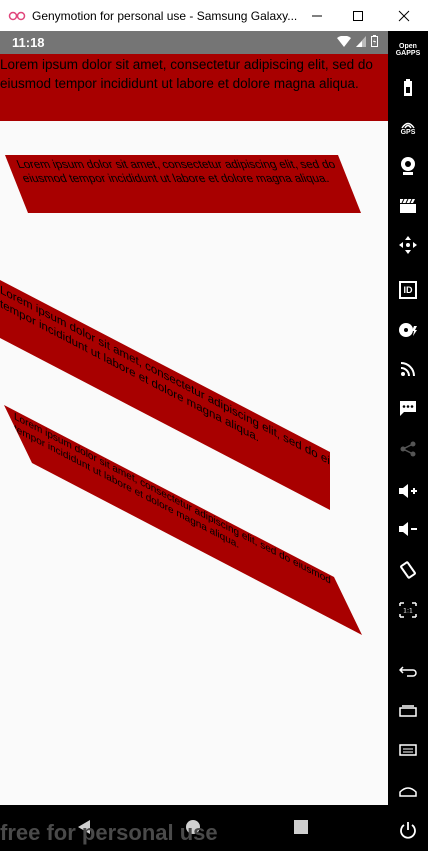 The width and height of the screenshot is (428, 851). I want to click on recent-apps-button, so click(408, 711).